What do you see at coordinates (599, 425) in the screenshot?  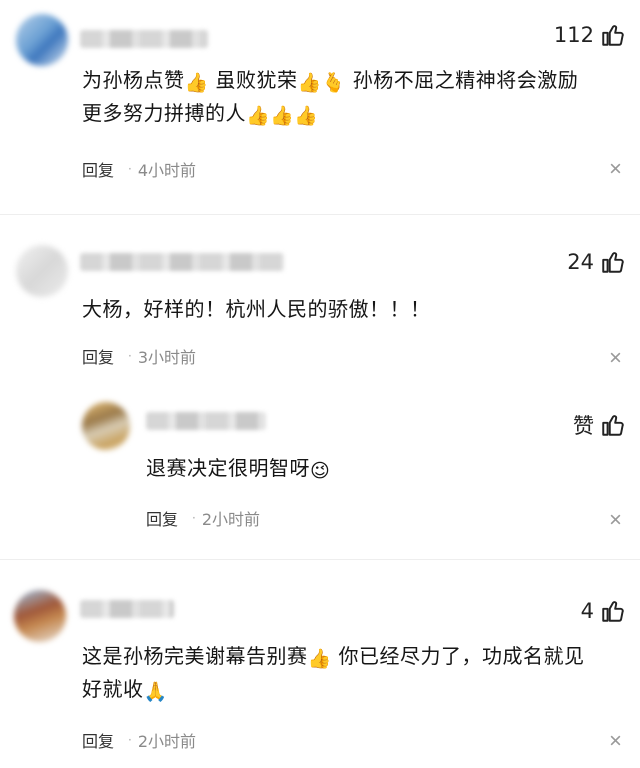 I see `like-control: 赞` at bounding box center [599, 425].